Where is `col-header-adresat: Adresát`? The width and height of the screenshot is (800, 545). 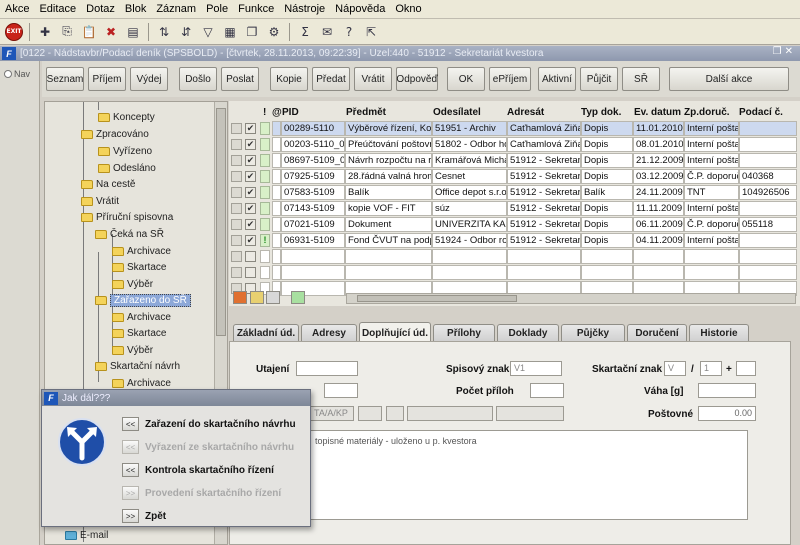
col-header-adresat: Adresát is located at coordinates (525, 112).